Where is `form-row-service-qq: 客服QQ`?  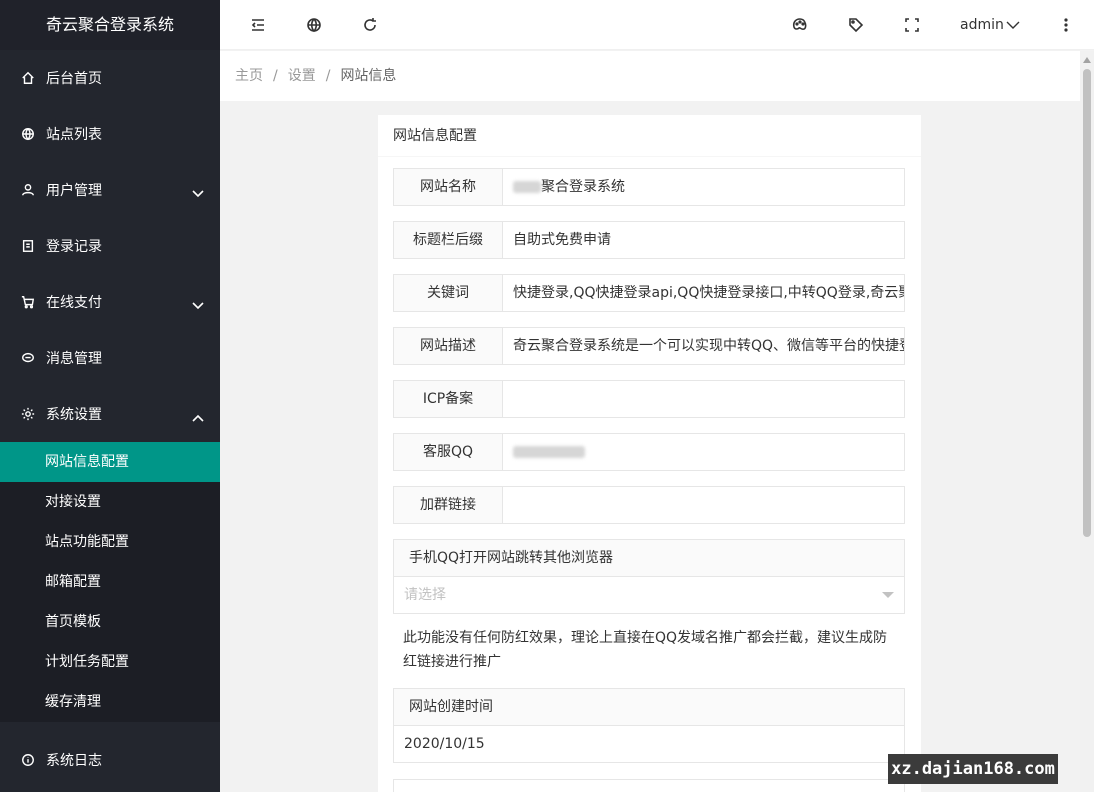 form-row-service-qq: 客服QQ is located at coordinates (649, 452).